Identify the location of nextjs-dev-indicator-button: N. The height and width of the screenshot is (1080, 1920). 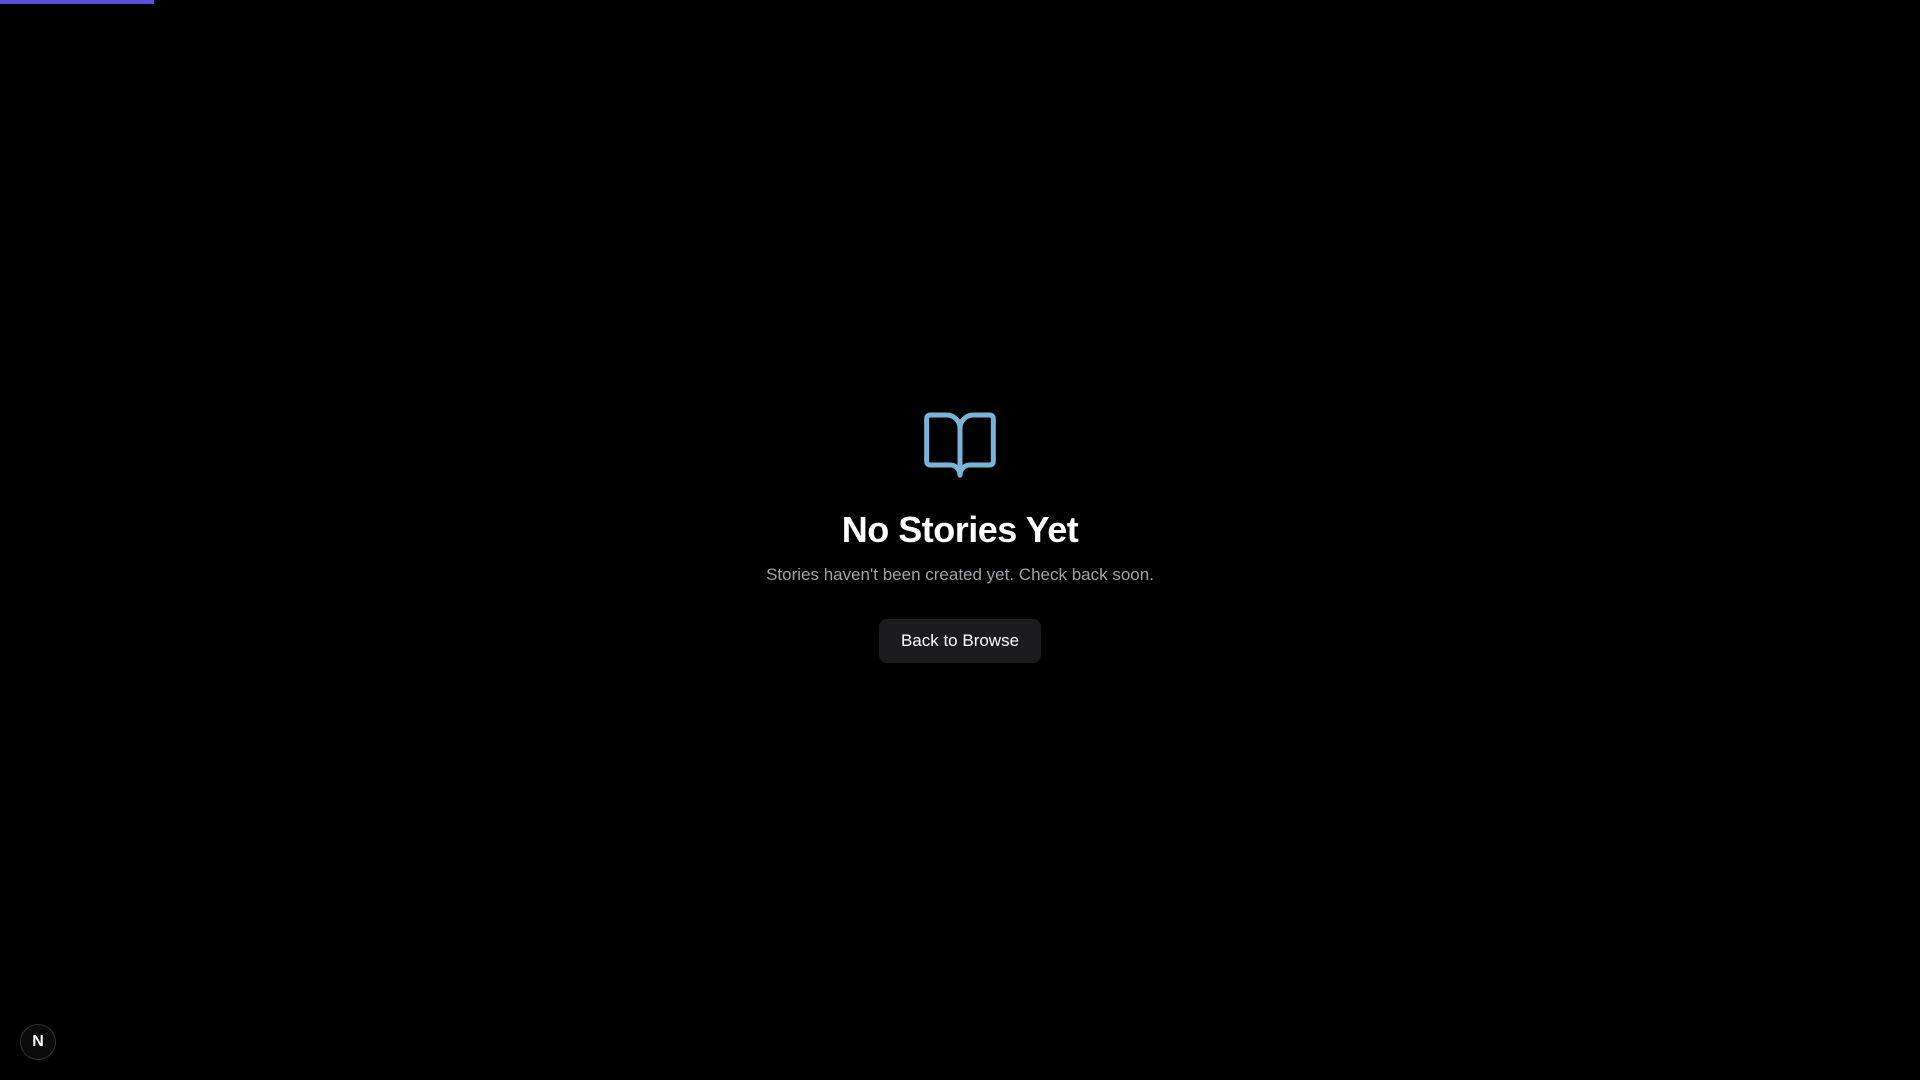
(38, 1042).